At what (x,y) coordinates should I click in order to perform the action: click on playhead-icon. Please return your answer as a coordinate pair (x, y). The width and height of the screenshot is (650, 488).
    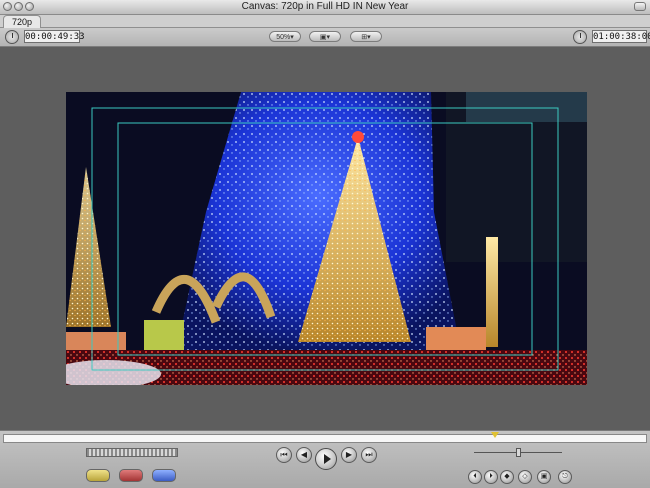
    Looking at the image, I should click on (495, 435).